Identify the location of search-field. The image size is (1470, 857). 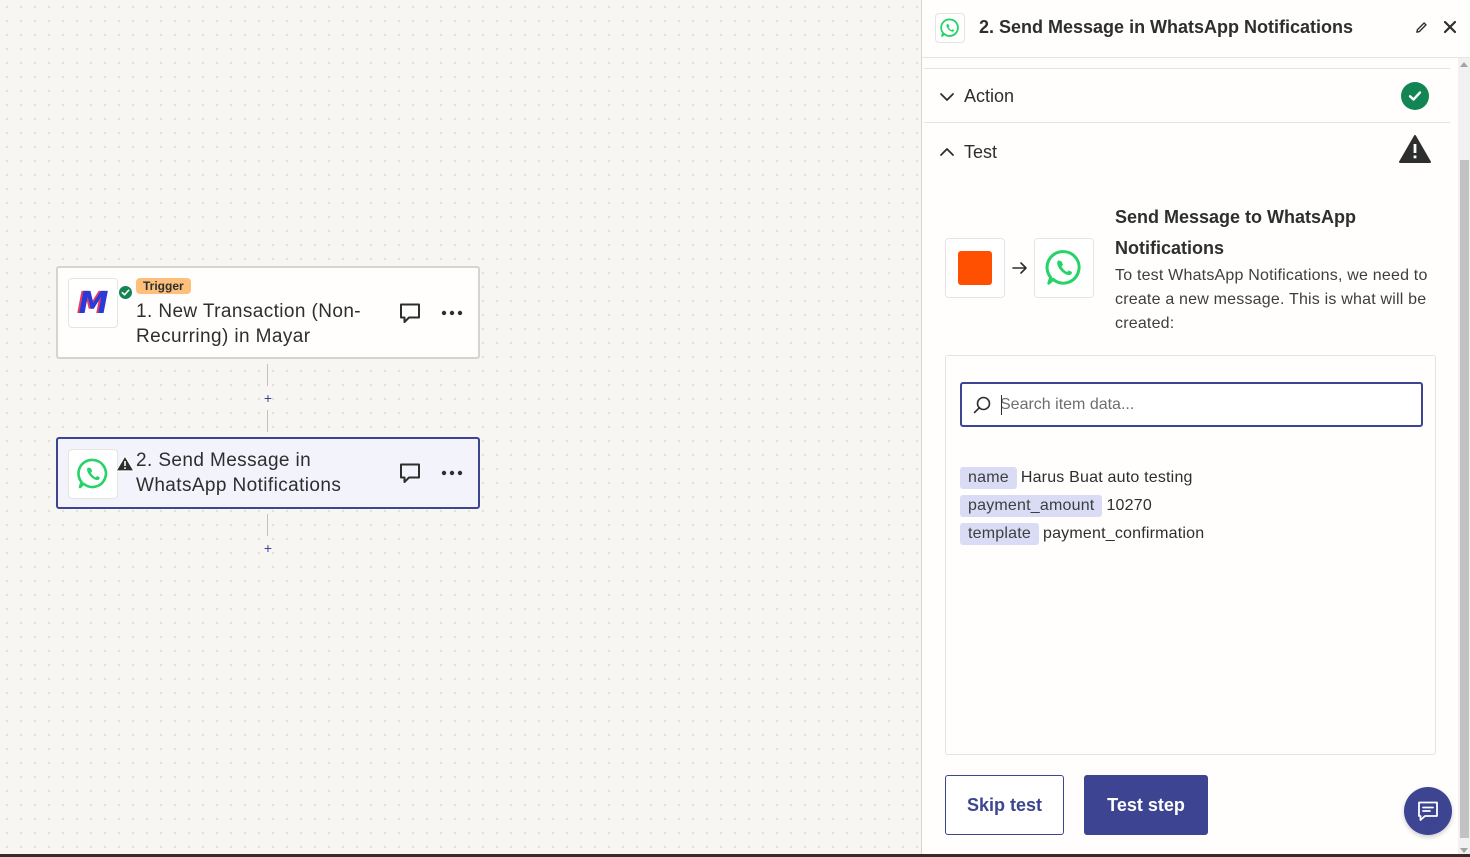
(1191, 404).